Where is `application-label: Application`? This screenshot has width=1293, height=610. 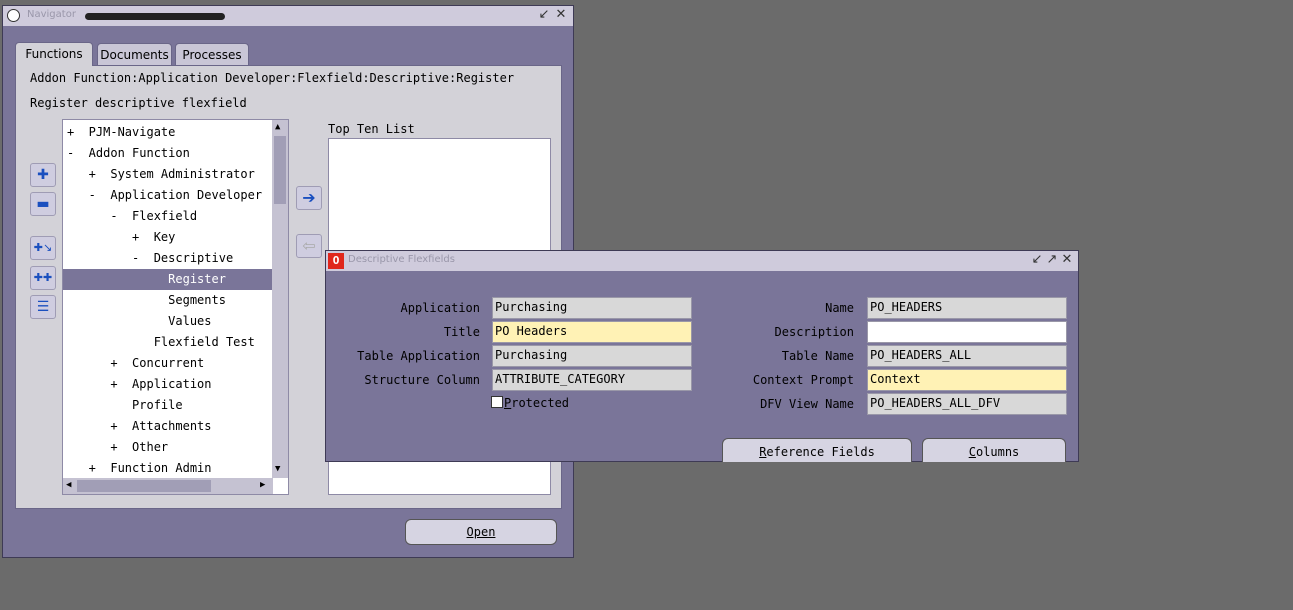
application-label: Application is located at coordinates (440, 308).